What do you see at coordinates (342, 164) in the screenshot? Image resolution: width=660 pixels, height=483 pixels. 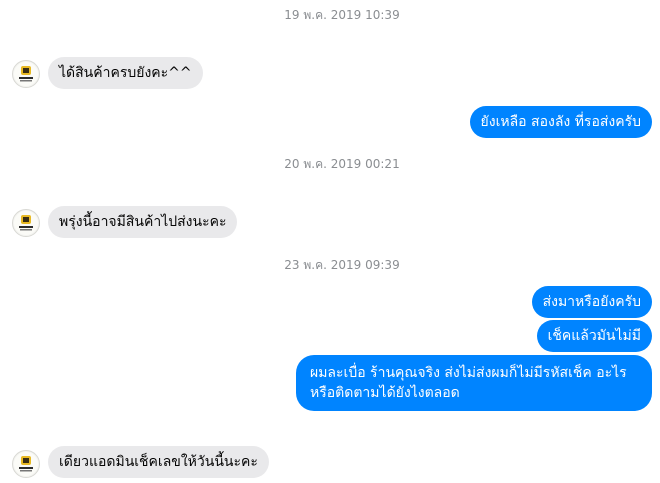 I see `timestamp: 20 พ.ค. 2019 00:21` at bounding box center [342, 164].